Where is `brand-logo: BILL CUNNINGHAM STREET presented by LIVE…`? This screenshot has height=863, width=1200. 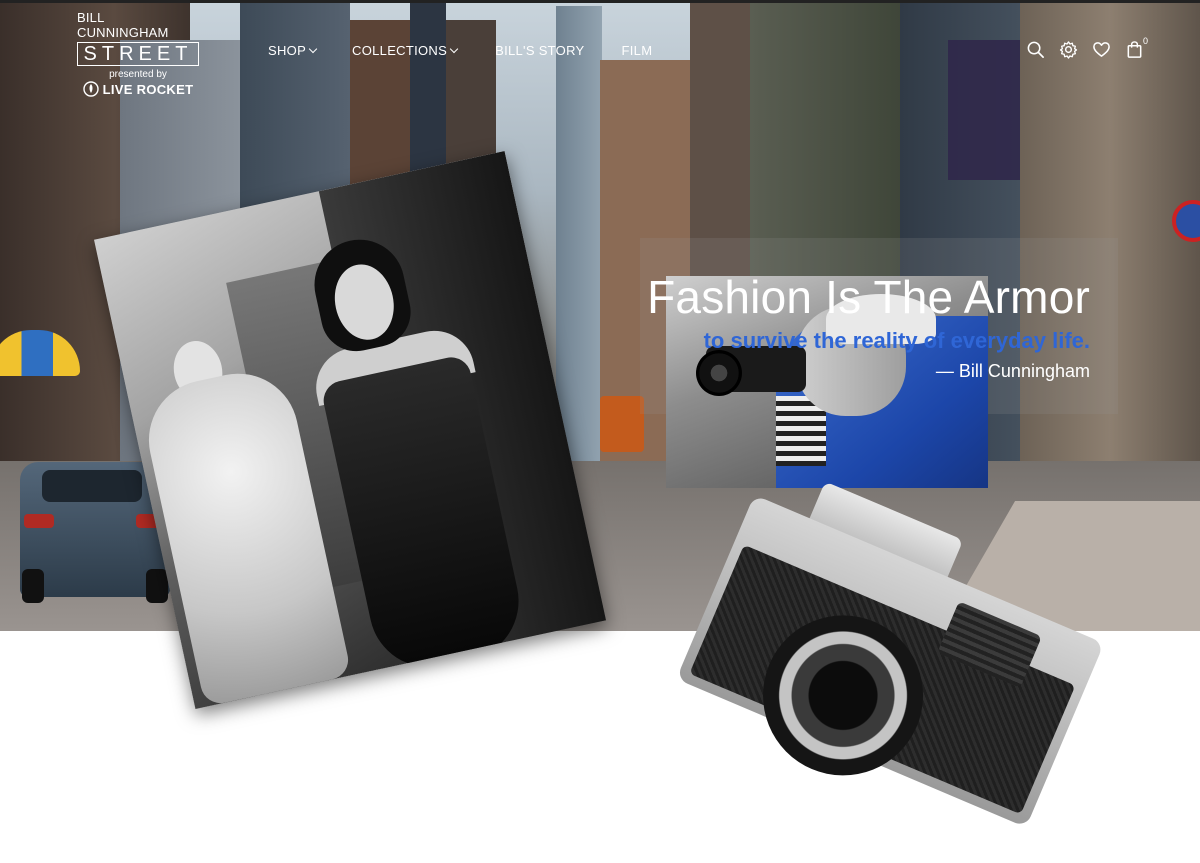
brand-logo: BILL CUNNINGHAM STREET presented by LIVE… is located at coordinates (138, 53).